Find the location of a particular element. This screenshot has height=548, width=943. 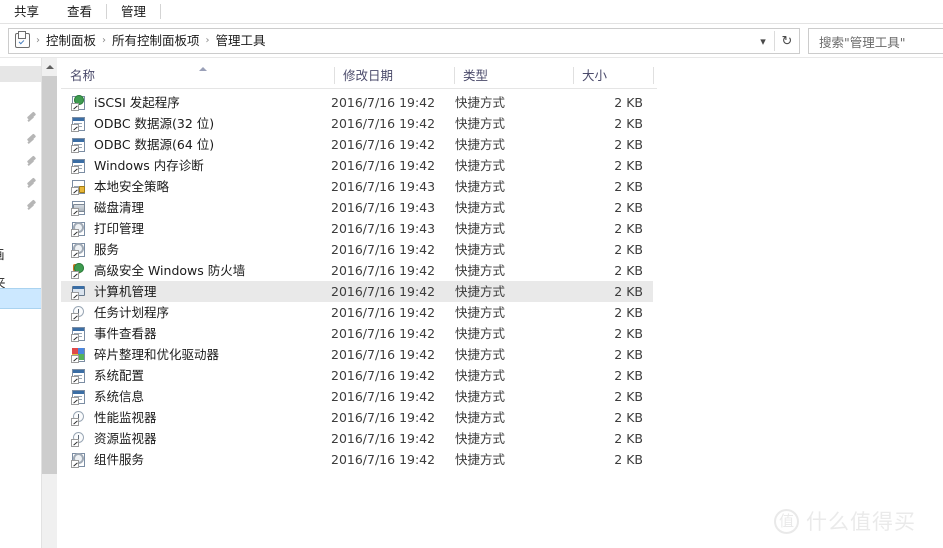

file-name-cell: 服务 is located at coordinates (90, 249).